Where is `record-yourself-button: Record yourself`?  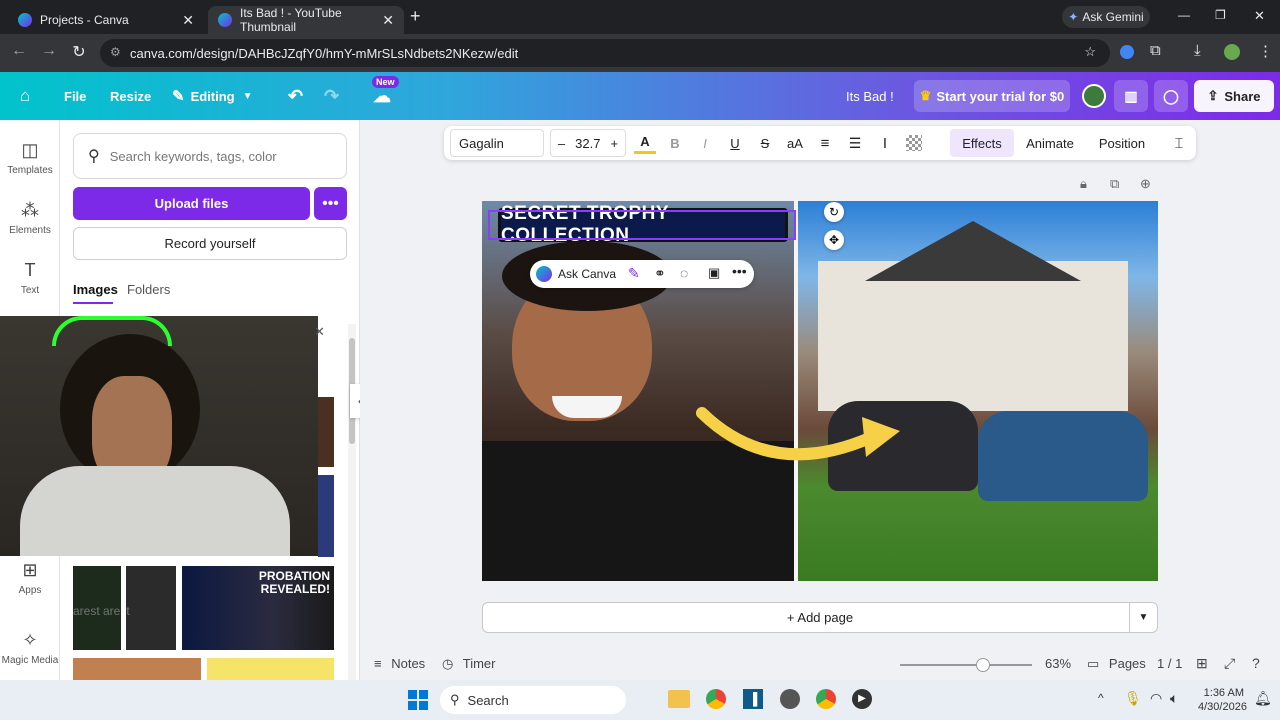 record-yourself-button: Record yourself is located at coordinates (210, 243).